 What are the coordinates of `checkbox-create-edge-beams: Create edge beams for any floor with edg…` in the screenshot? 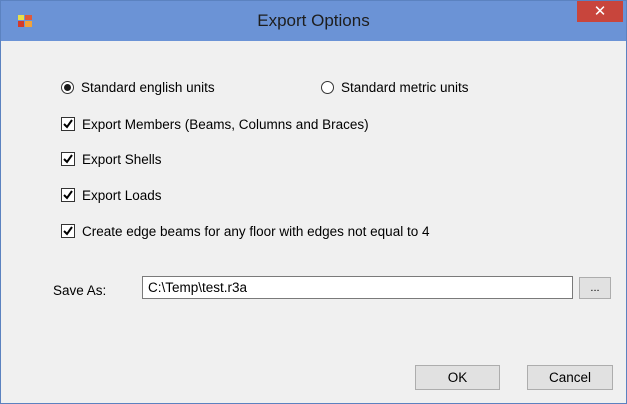 It's located at (245, 231).